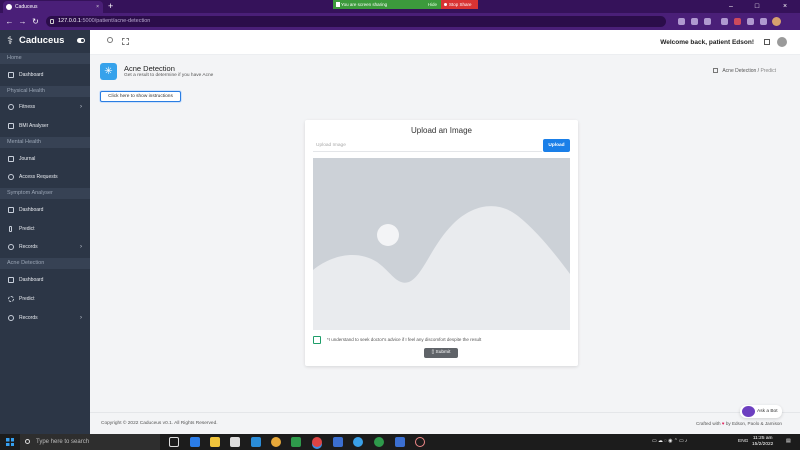  I want to click on window-maximize-button: □, so click(757, 6).